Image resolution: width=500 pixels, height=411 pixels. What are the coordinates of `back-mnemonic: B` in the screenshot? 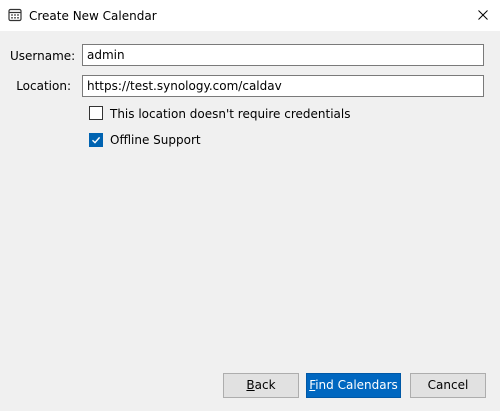 It's located at (250, 385).